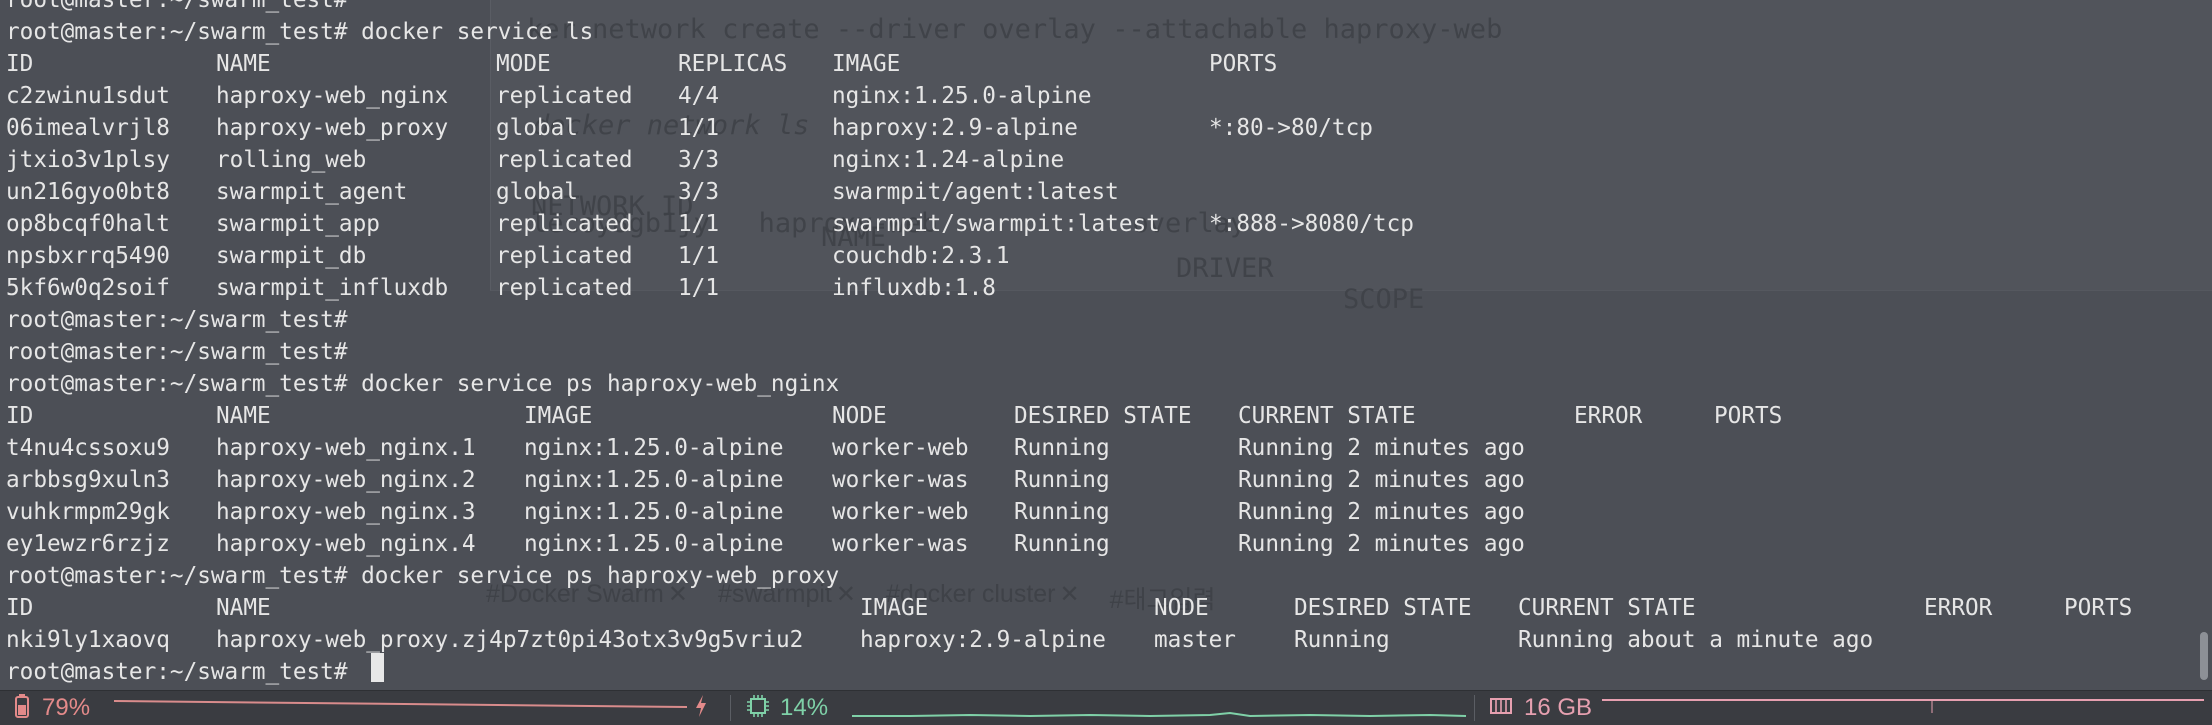 Image resolution: width=2212 pixels, height=725 pixels. What do you see at coordinates (996, 224) in the screenshot?
I see `table-cell: swarmpit/swarmpit:latest` at bounding box center [996, 224].